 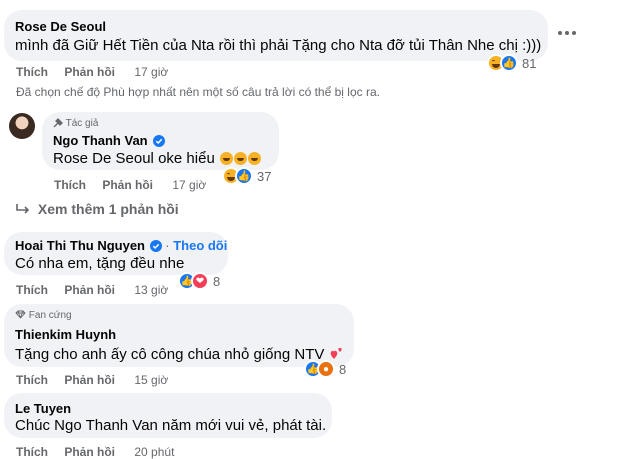 I want to click on reaction-summary: 👍 81, so click(x=511, y=63).